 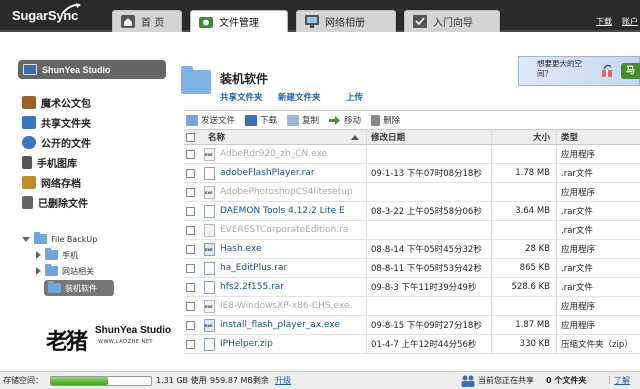 I want to click on table-row: AdobePhotoshopCS4litesetup 应用程序, so click(x=412, y=192).